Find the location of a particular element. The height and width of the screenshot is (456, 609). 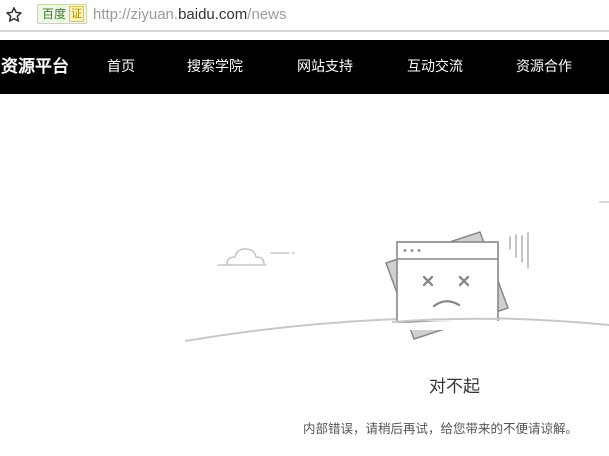

certificate-icon: 证 is located at coordinates (77, 14).